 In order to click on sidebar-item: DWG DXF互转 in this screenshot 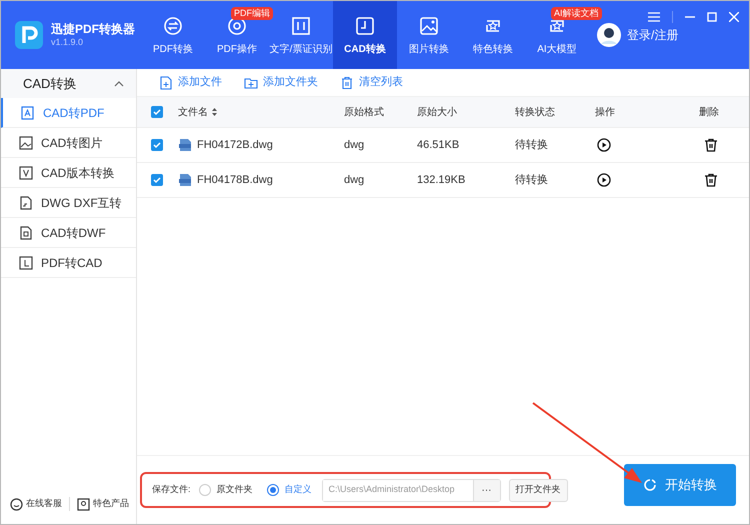, I will do `click(68, 203)`.